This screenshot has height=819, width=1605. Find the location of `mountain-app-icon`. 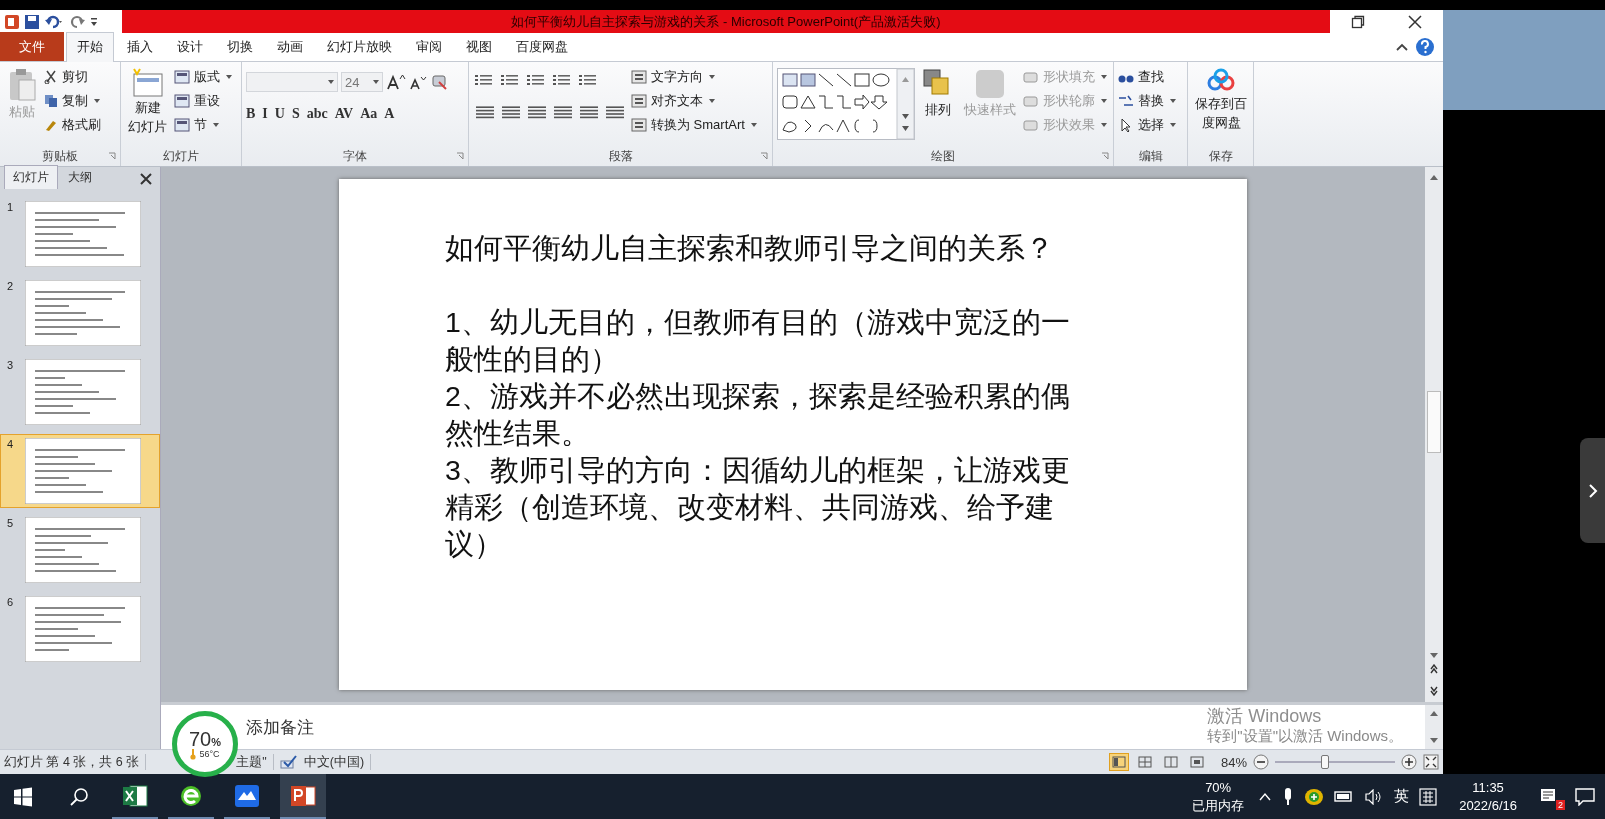

mountain-app-icon is located at coordinates (247, 795).